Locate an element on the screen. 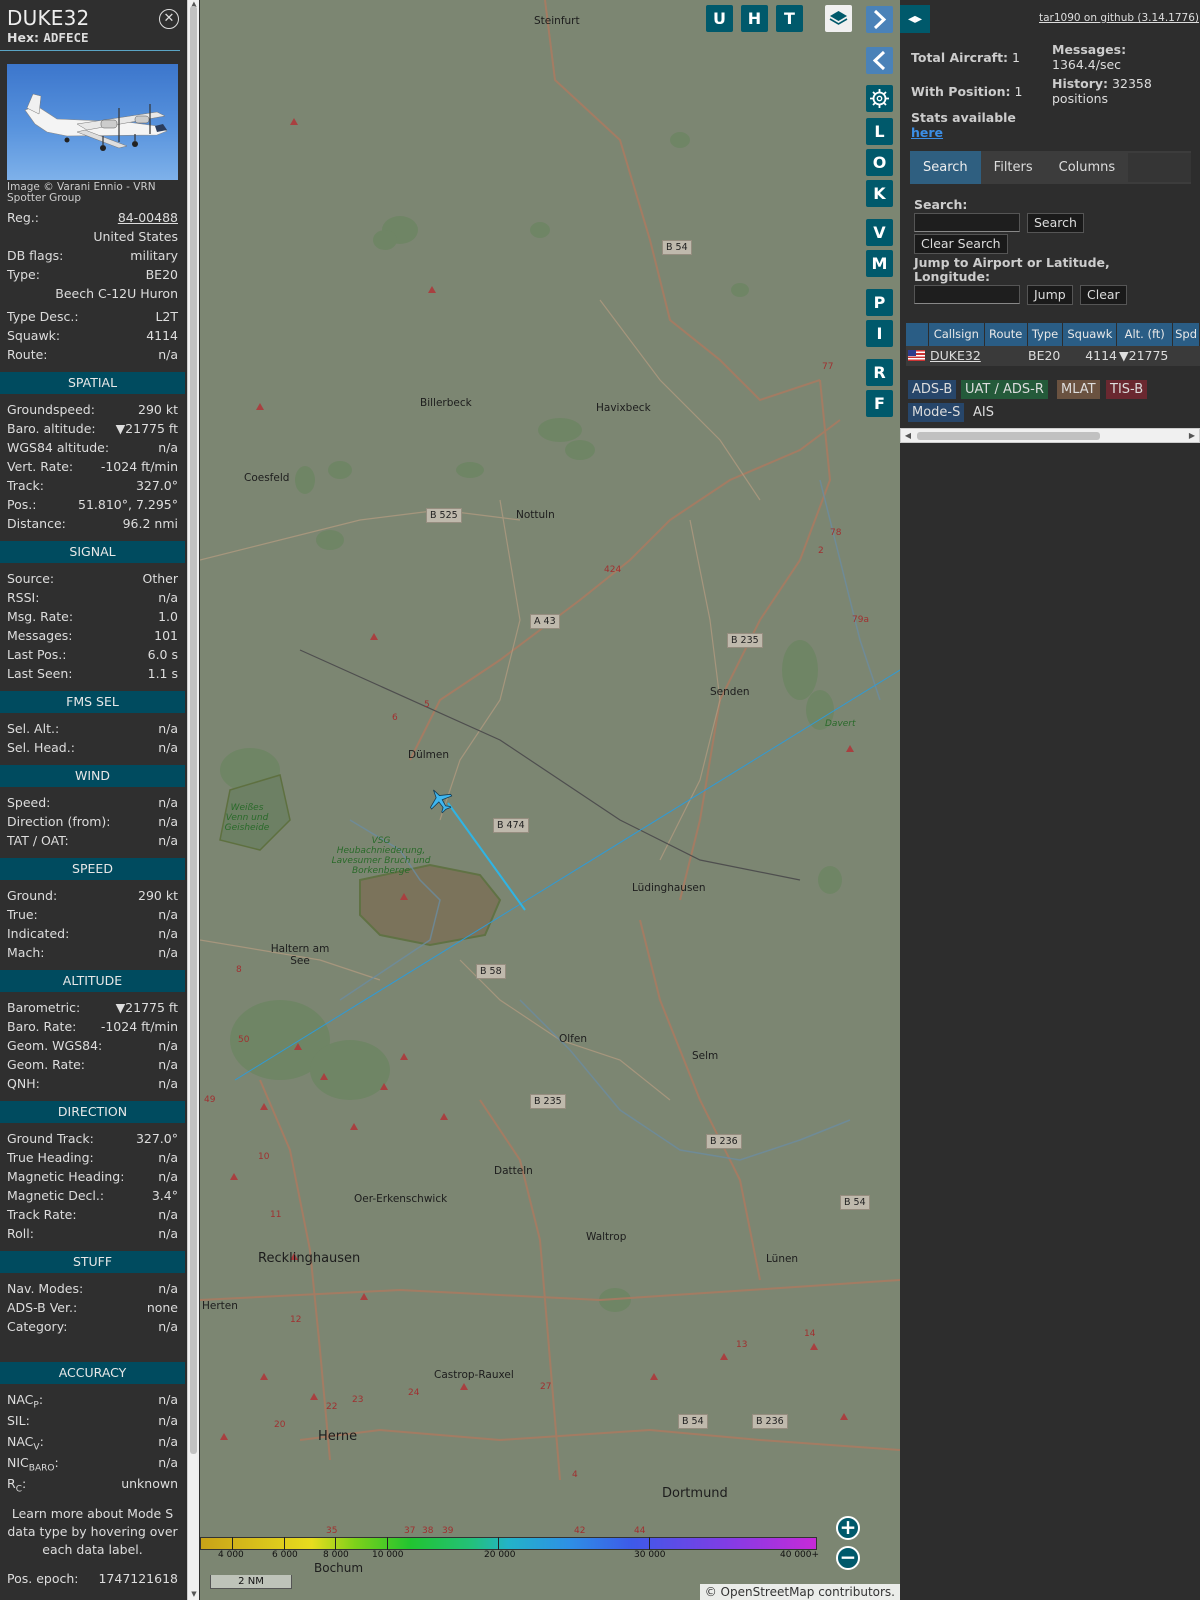  source-chip-mlat: MLAT is located at coordinates (1078, 389).